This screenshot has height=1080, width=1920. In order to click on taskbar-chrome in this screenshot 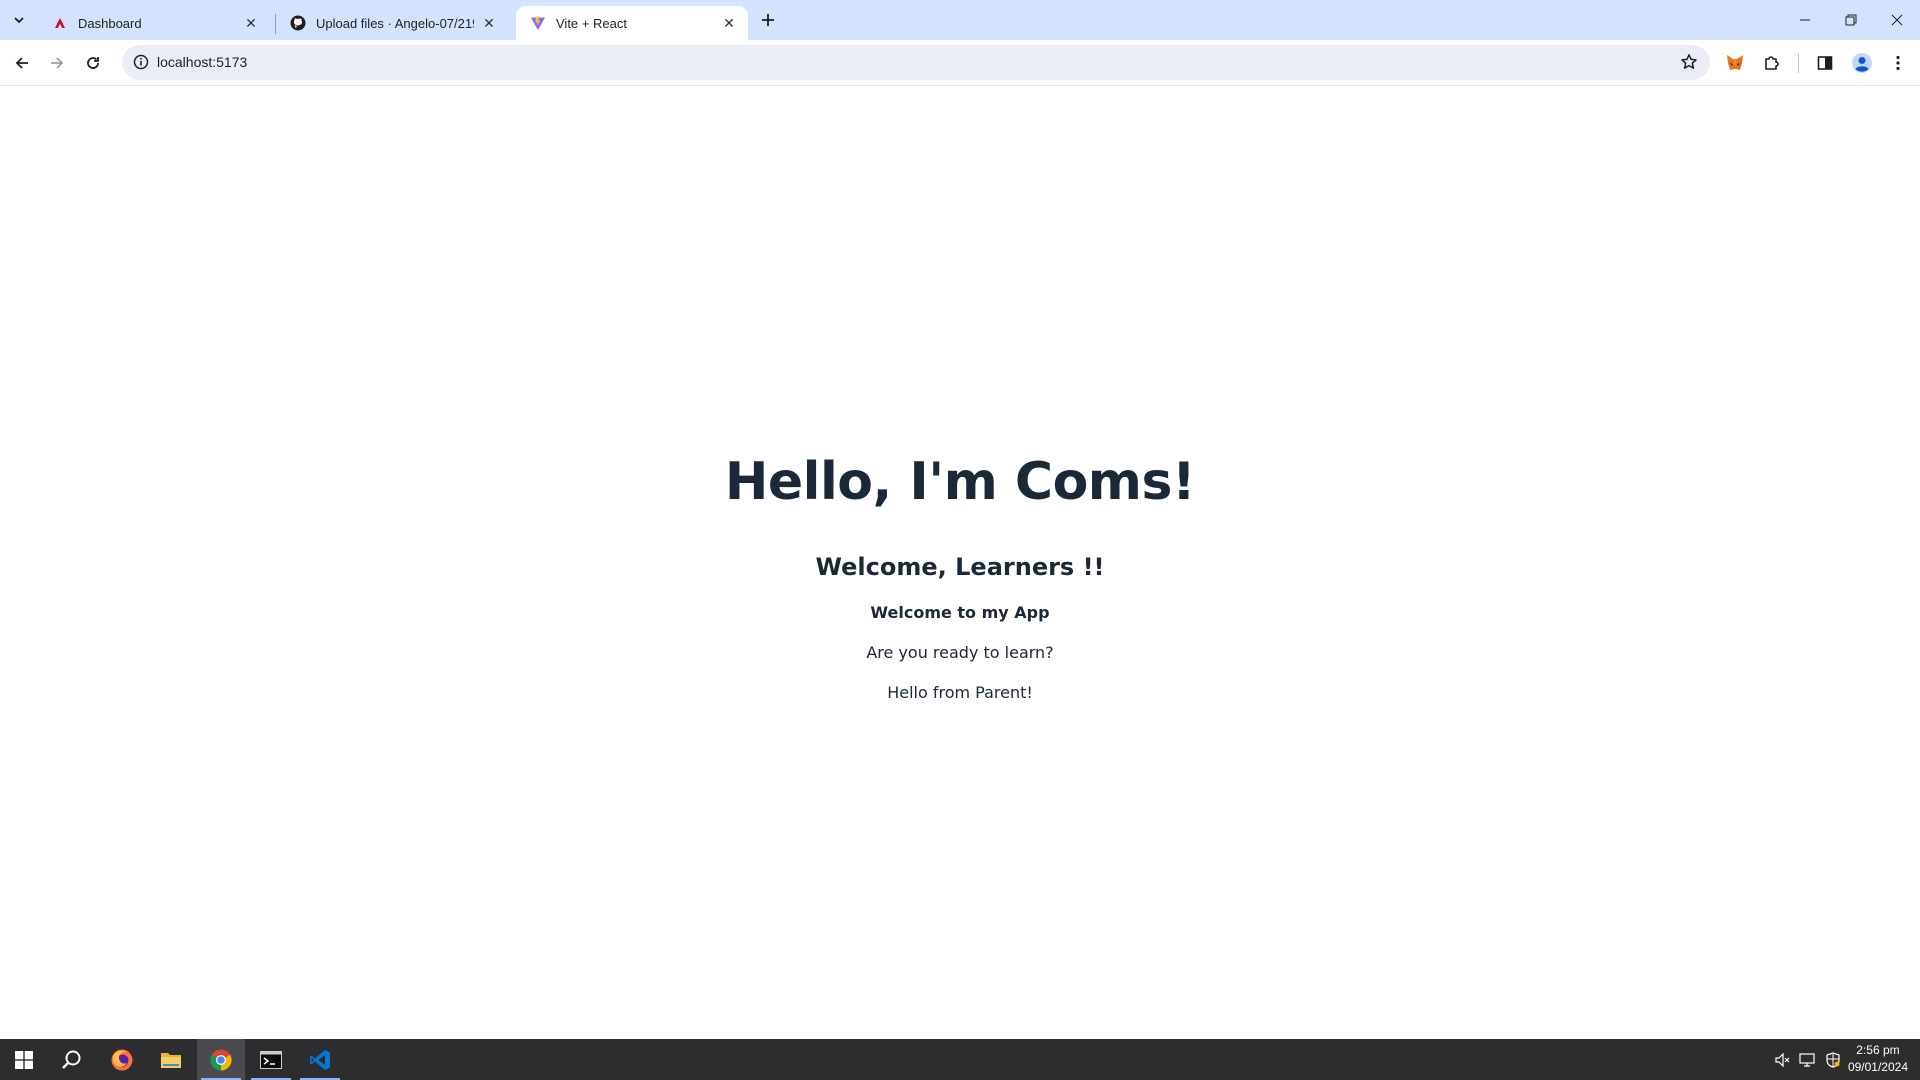, I will do `click(221, 1059)`.